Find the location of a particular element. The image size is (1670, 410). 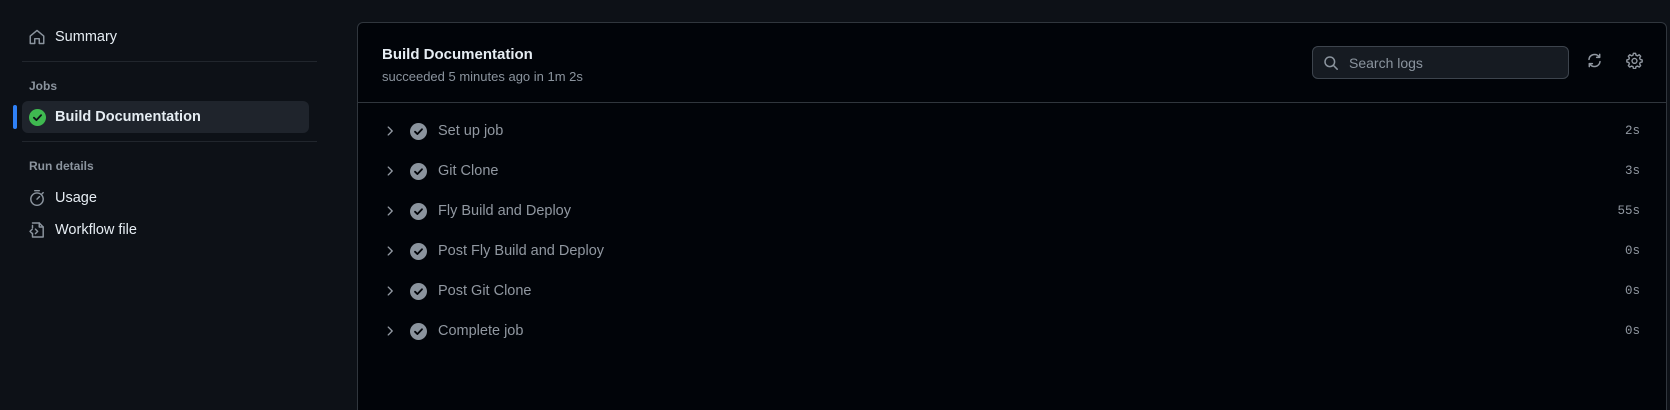

step-row: Post Git Clone 0s is located at coordinates (1012, 291).